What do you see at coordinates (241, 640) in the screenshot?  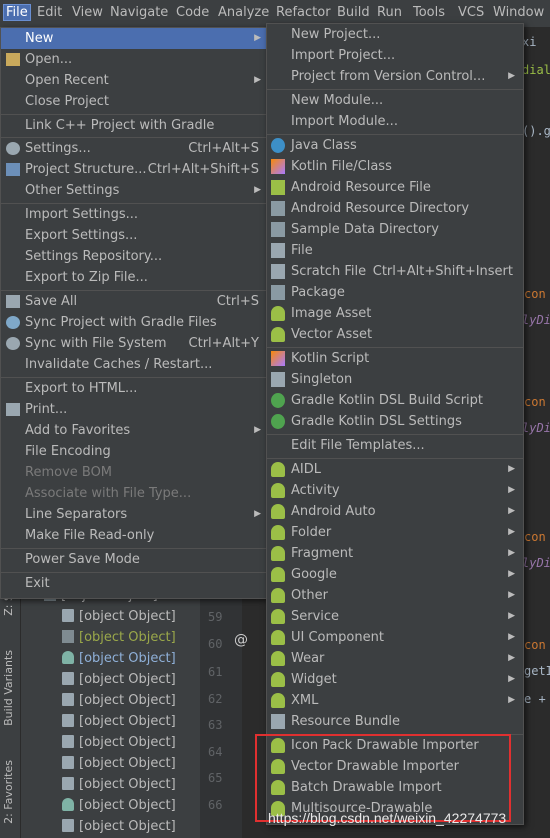 I see `annotation-icon: @` at bounding box center [241, 640].